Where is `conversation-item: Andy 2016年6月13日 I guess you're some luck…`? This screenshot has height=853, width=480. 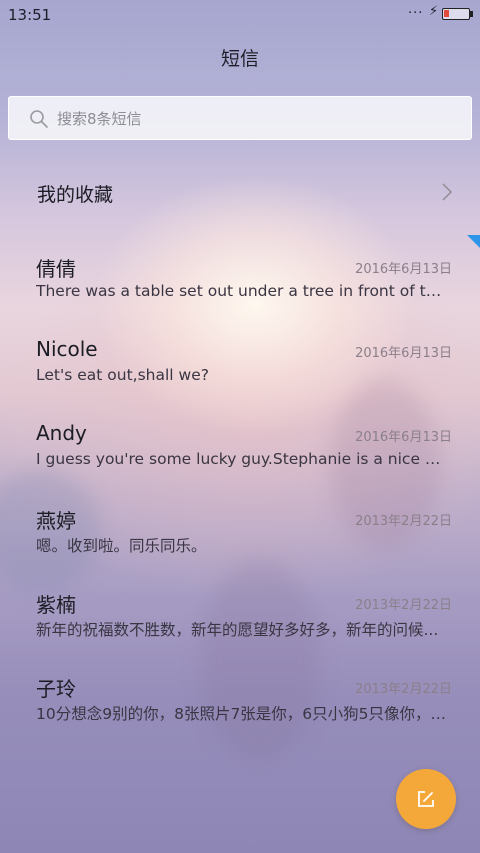
conversation-item: Andy 2016年6月13日 I guess you're some luck… is located at coordinates (240, 456).